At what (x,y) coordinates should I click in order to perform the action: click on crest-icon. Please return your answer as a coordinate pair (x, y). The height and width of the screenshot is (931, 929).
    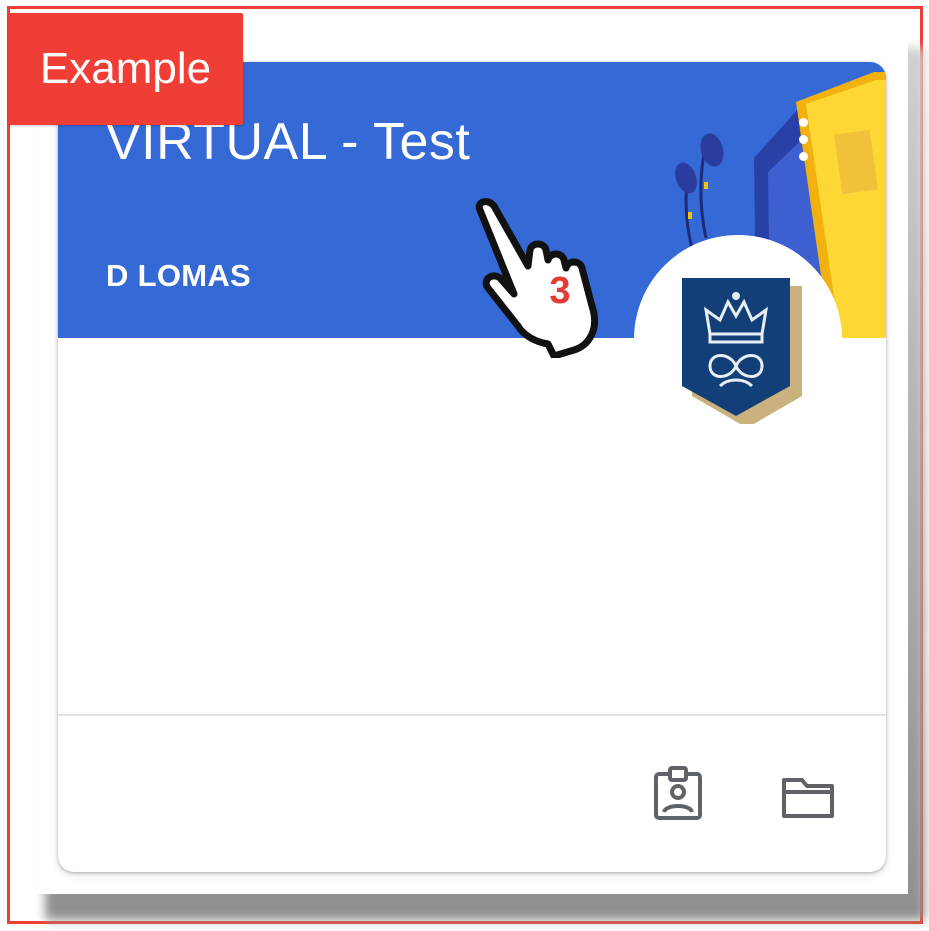
    Looking at the image, I should click on (742, 351).